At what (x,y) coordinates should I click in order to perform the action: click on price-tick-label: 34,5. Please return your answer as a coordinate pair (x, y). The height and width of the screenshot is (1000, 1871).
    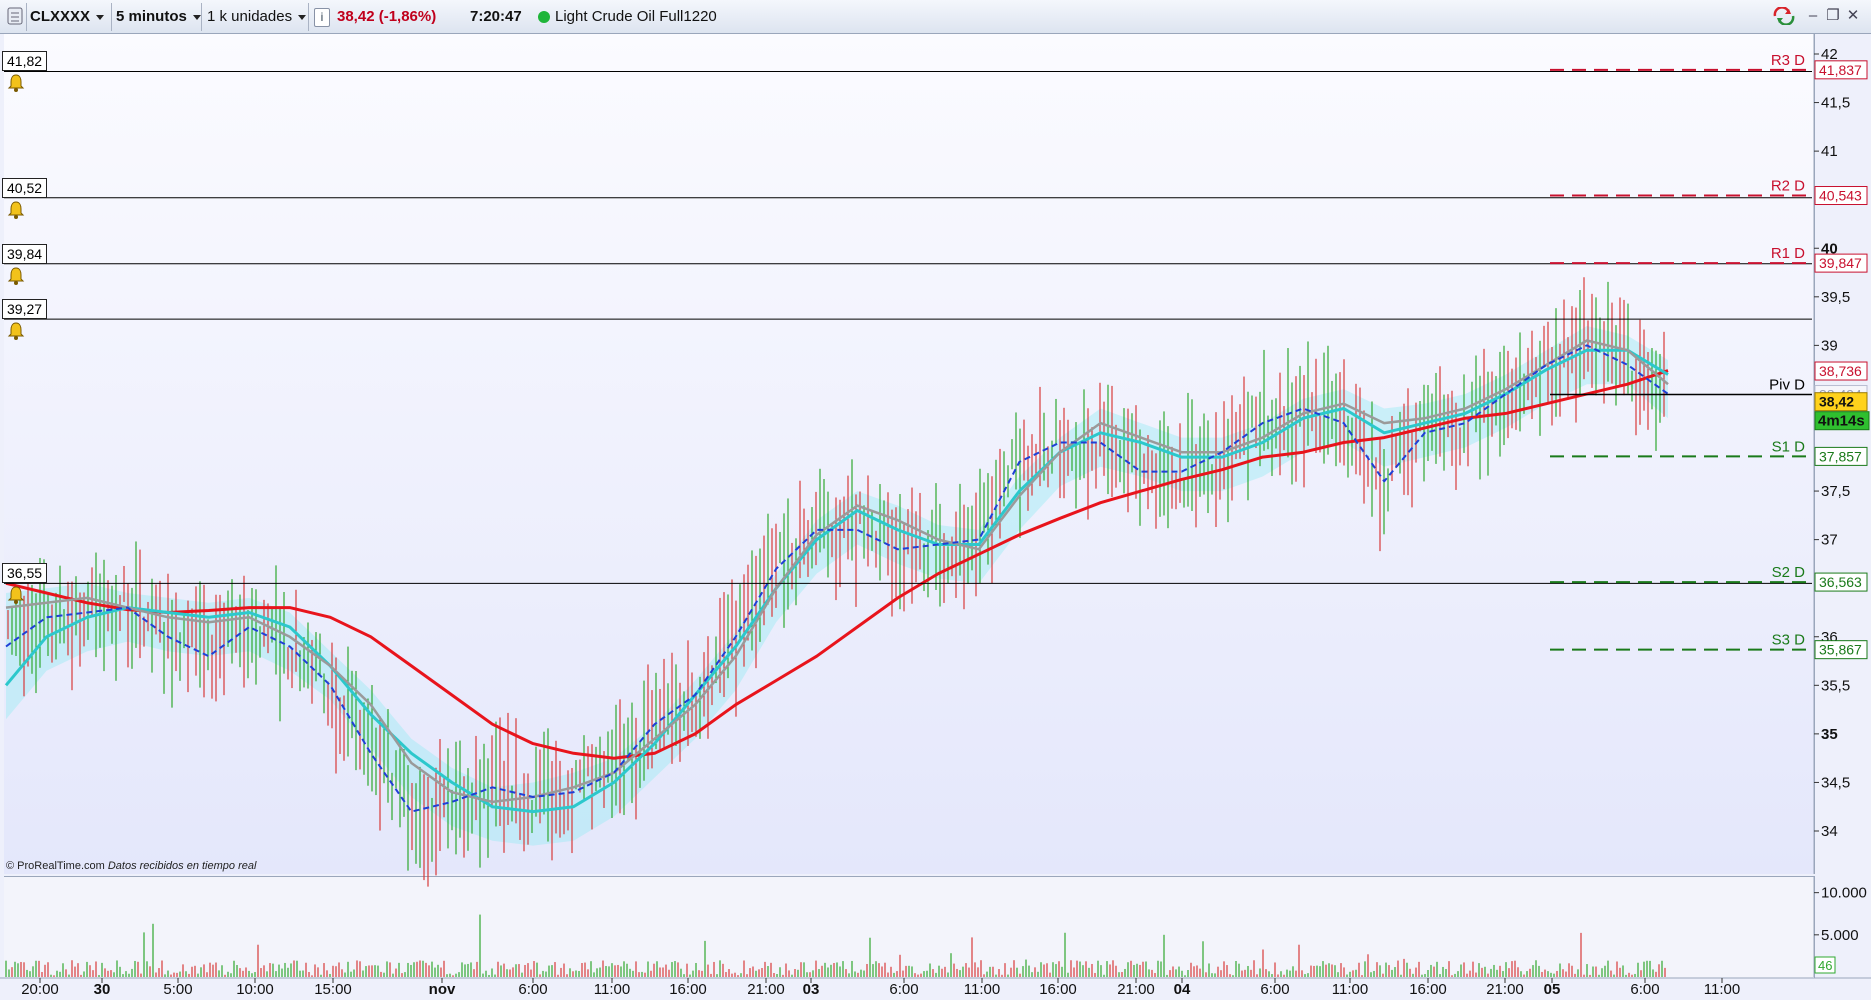
    Looking at the image, I should click on (1835, 782).